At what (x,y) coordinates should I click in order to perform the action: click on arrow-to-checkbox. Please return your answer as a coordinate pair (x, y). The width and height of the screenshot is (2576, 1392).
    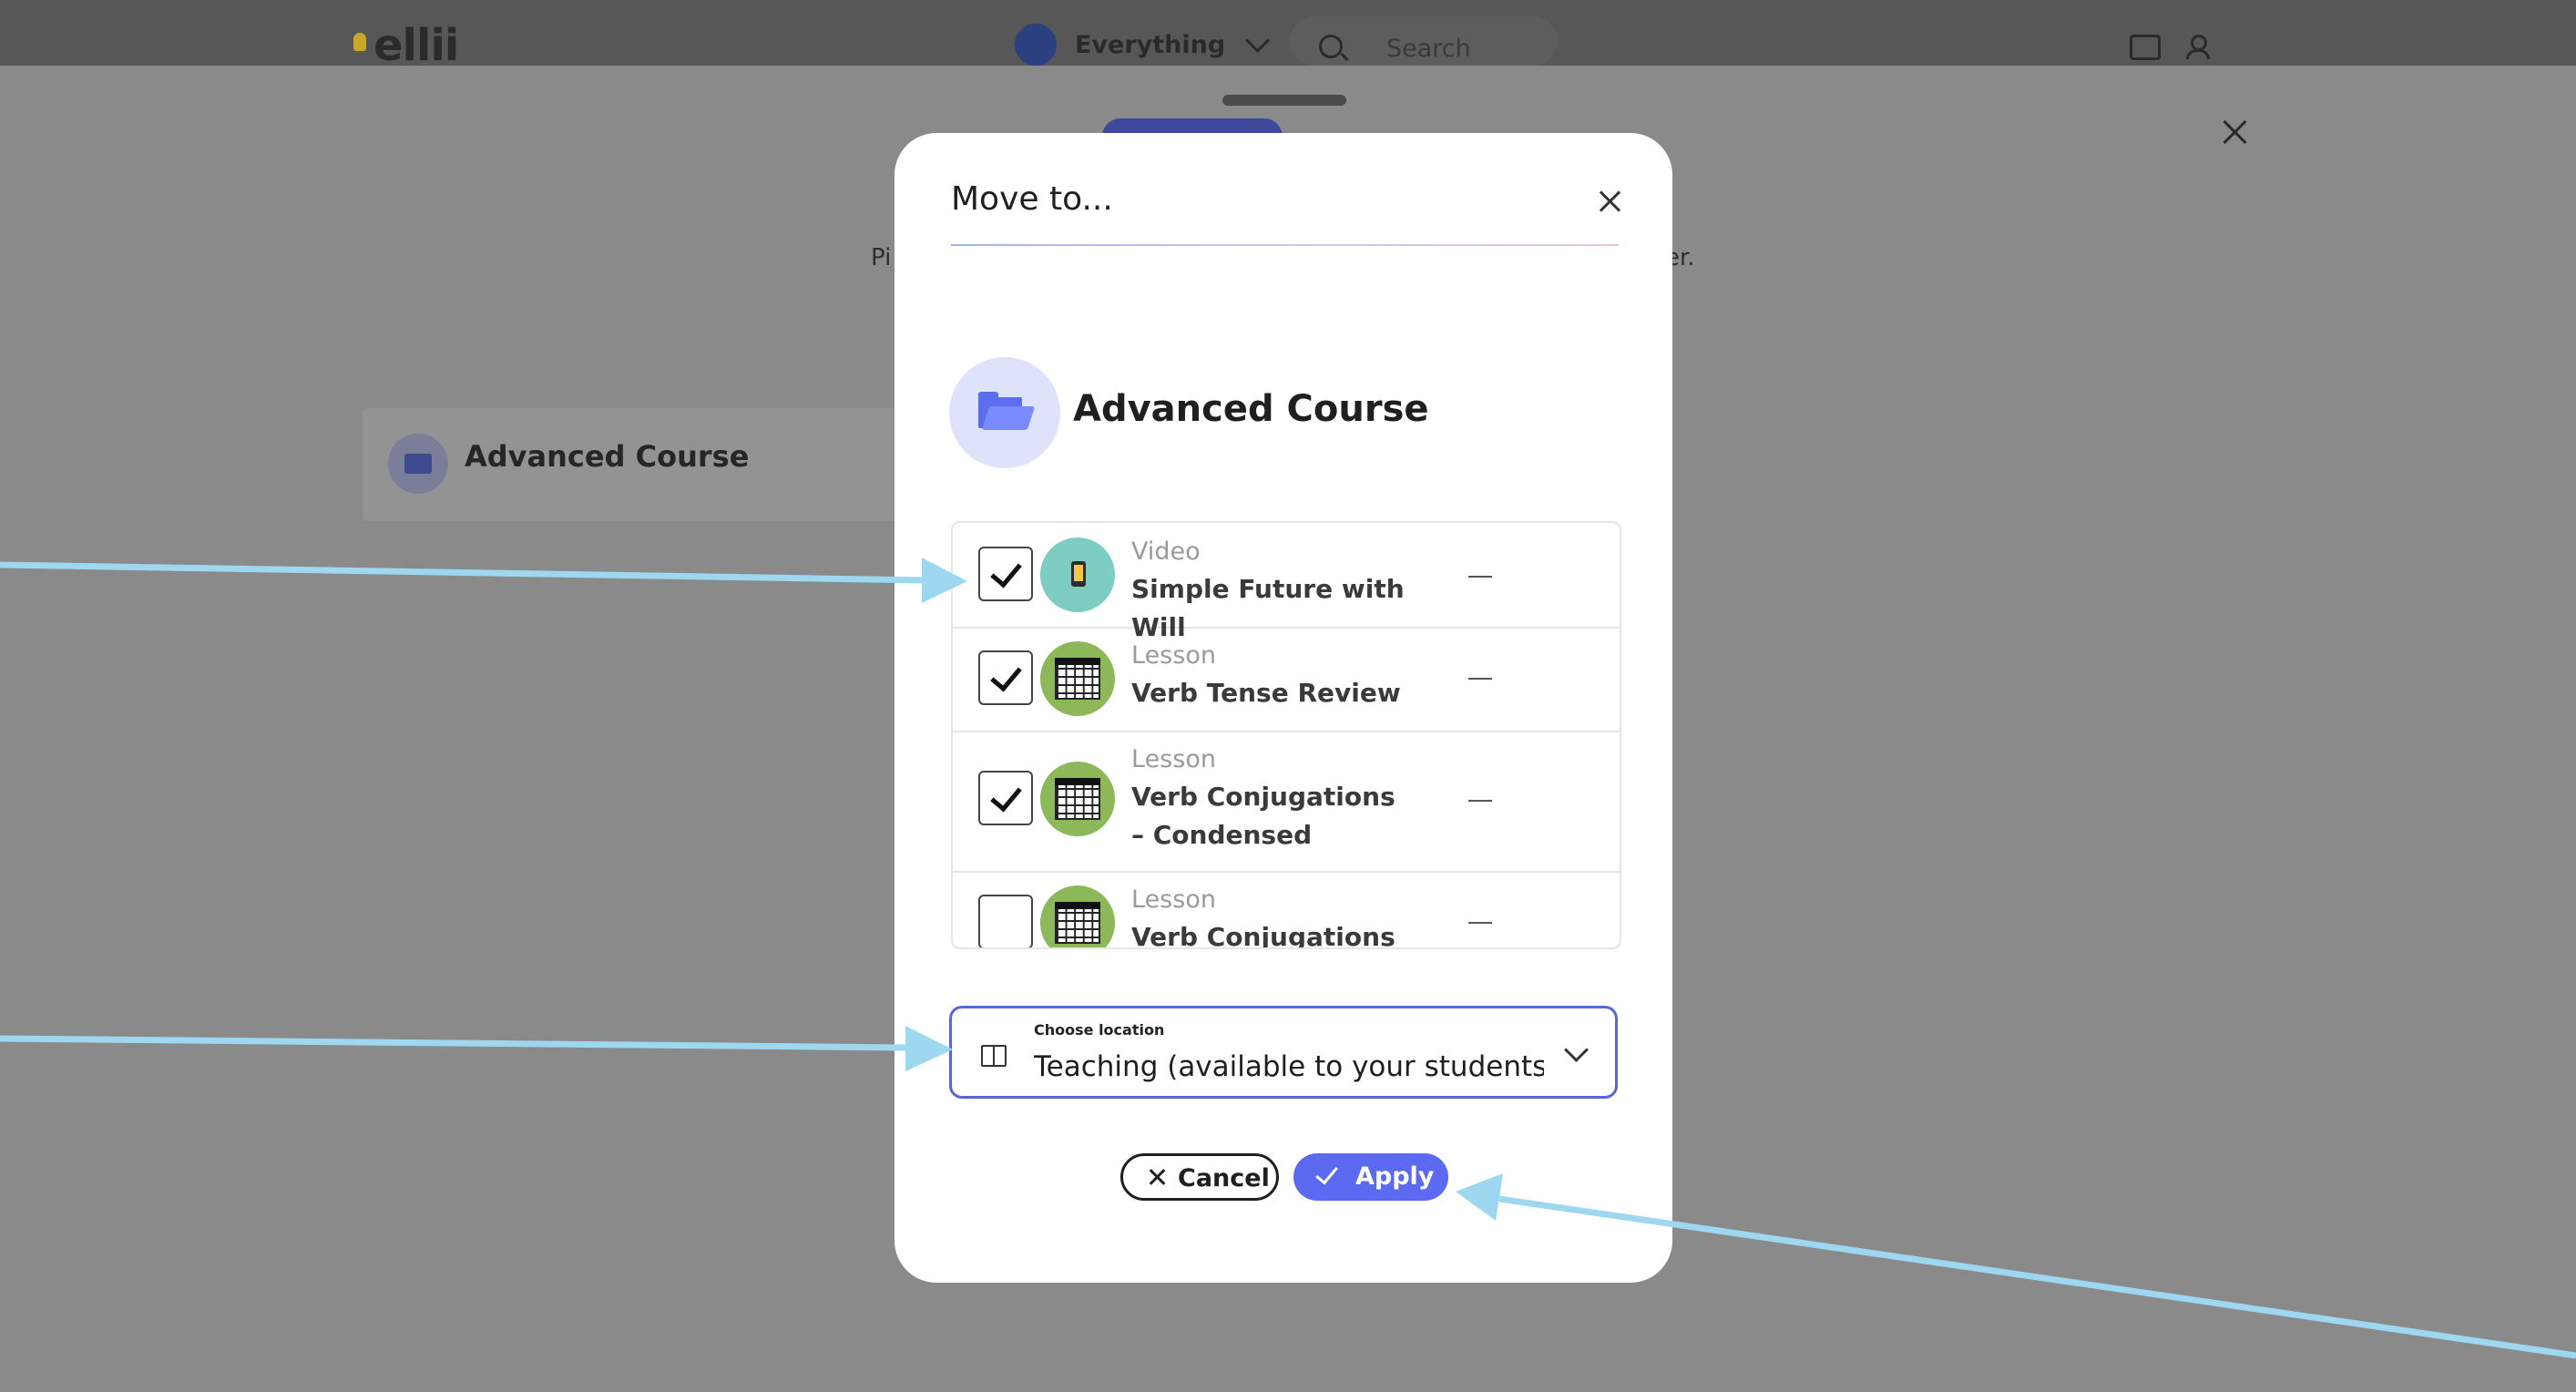
    Looking at the image, I should click on (483, 580).